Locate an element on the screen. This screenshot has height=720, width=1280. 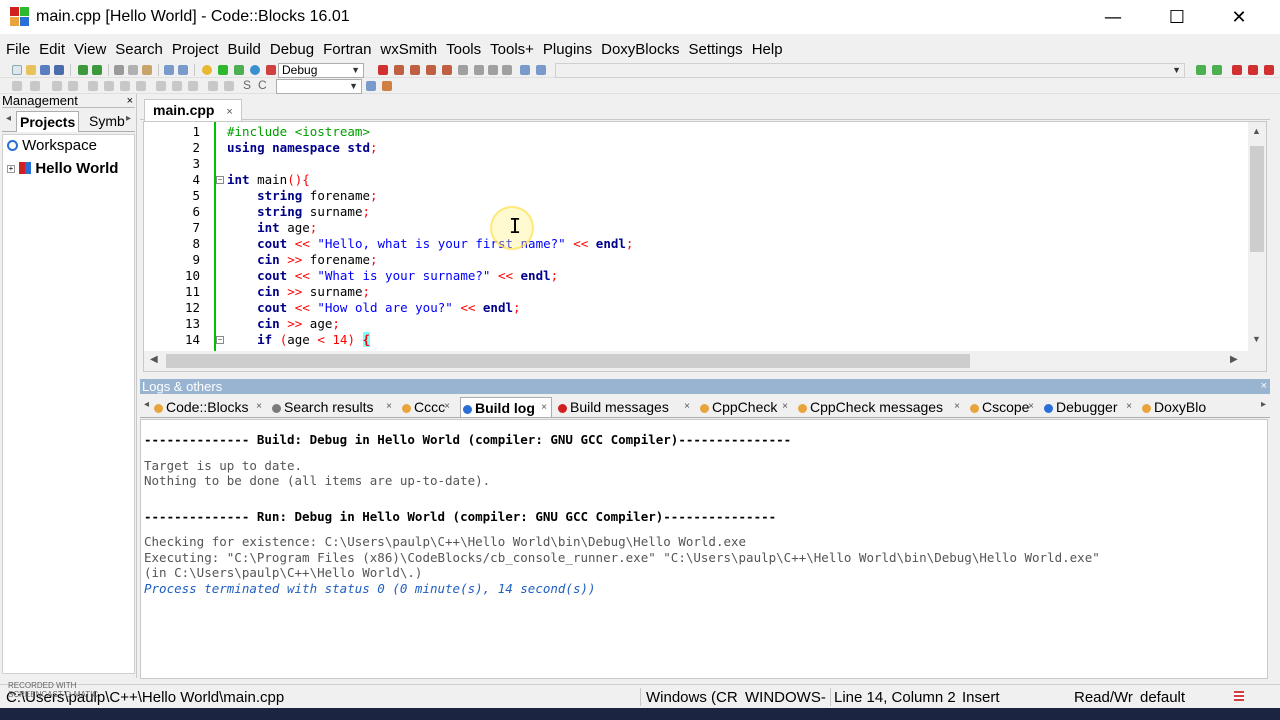
code-line: 14 − if (age < 14) { is located at coordinates (694, 340).